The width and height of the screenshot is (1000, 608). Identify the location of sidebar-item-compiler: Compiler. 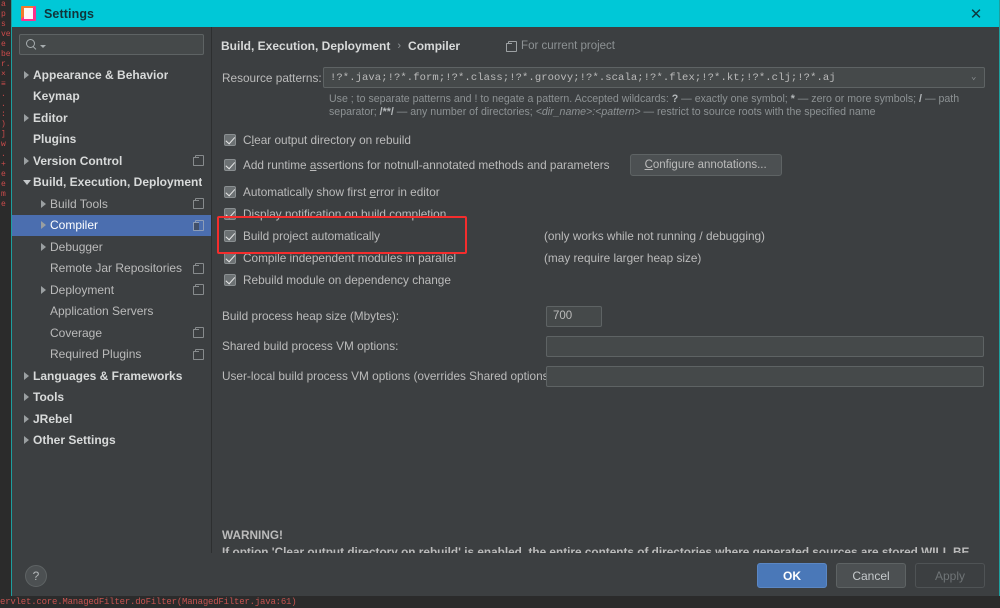
(111, 225).